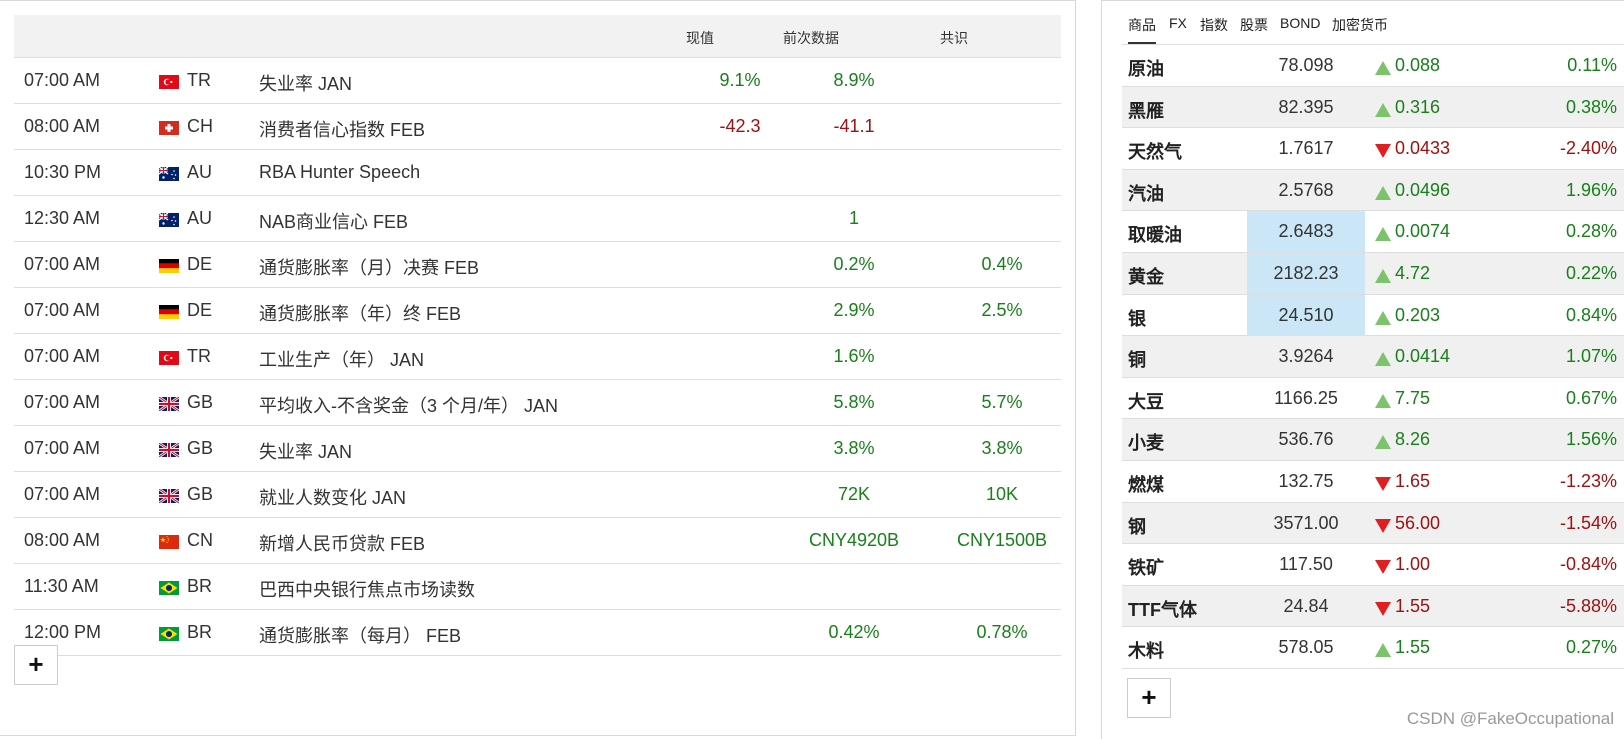 The width and height of the screenshot is (1624, 739). I want to click on event-name: 新增人民币贷款 FEB, so click(342, 543).